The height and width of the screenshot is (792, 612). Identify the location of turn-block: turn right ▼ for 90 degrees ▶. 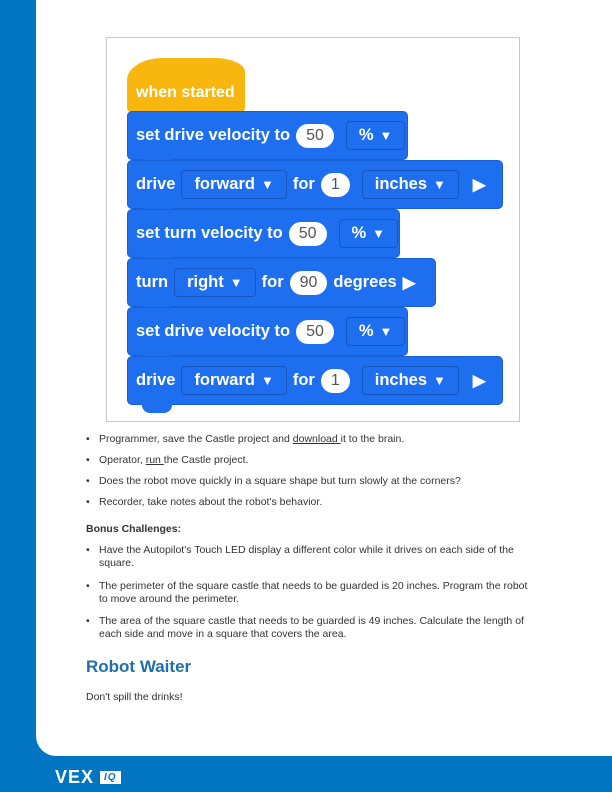
(281, 286).